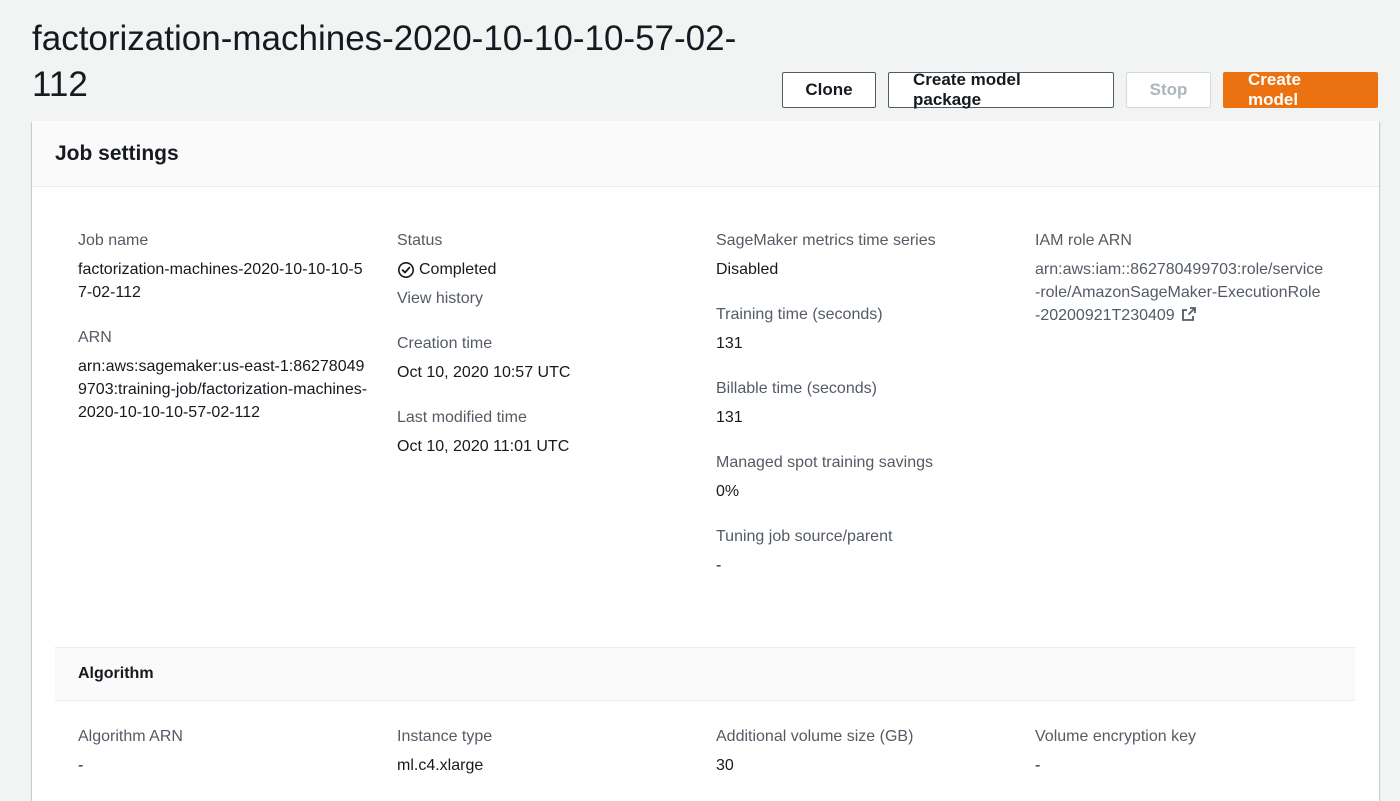 This screenshot has width=1400, height=801. Describe the element at coordinates (728, 491) in the screenshot. I see `spot-savings-value: 0%` at that location.